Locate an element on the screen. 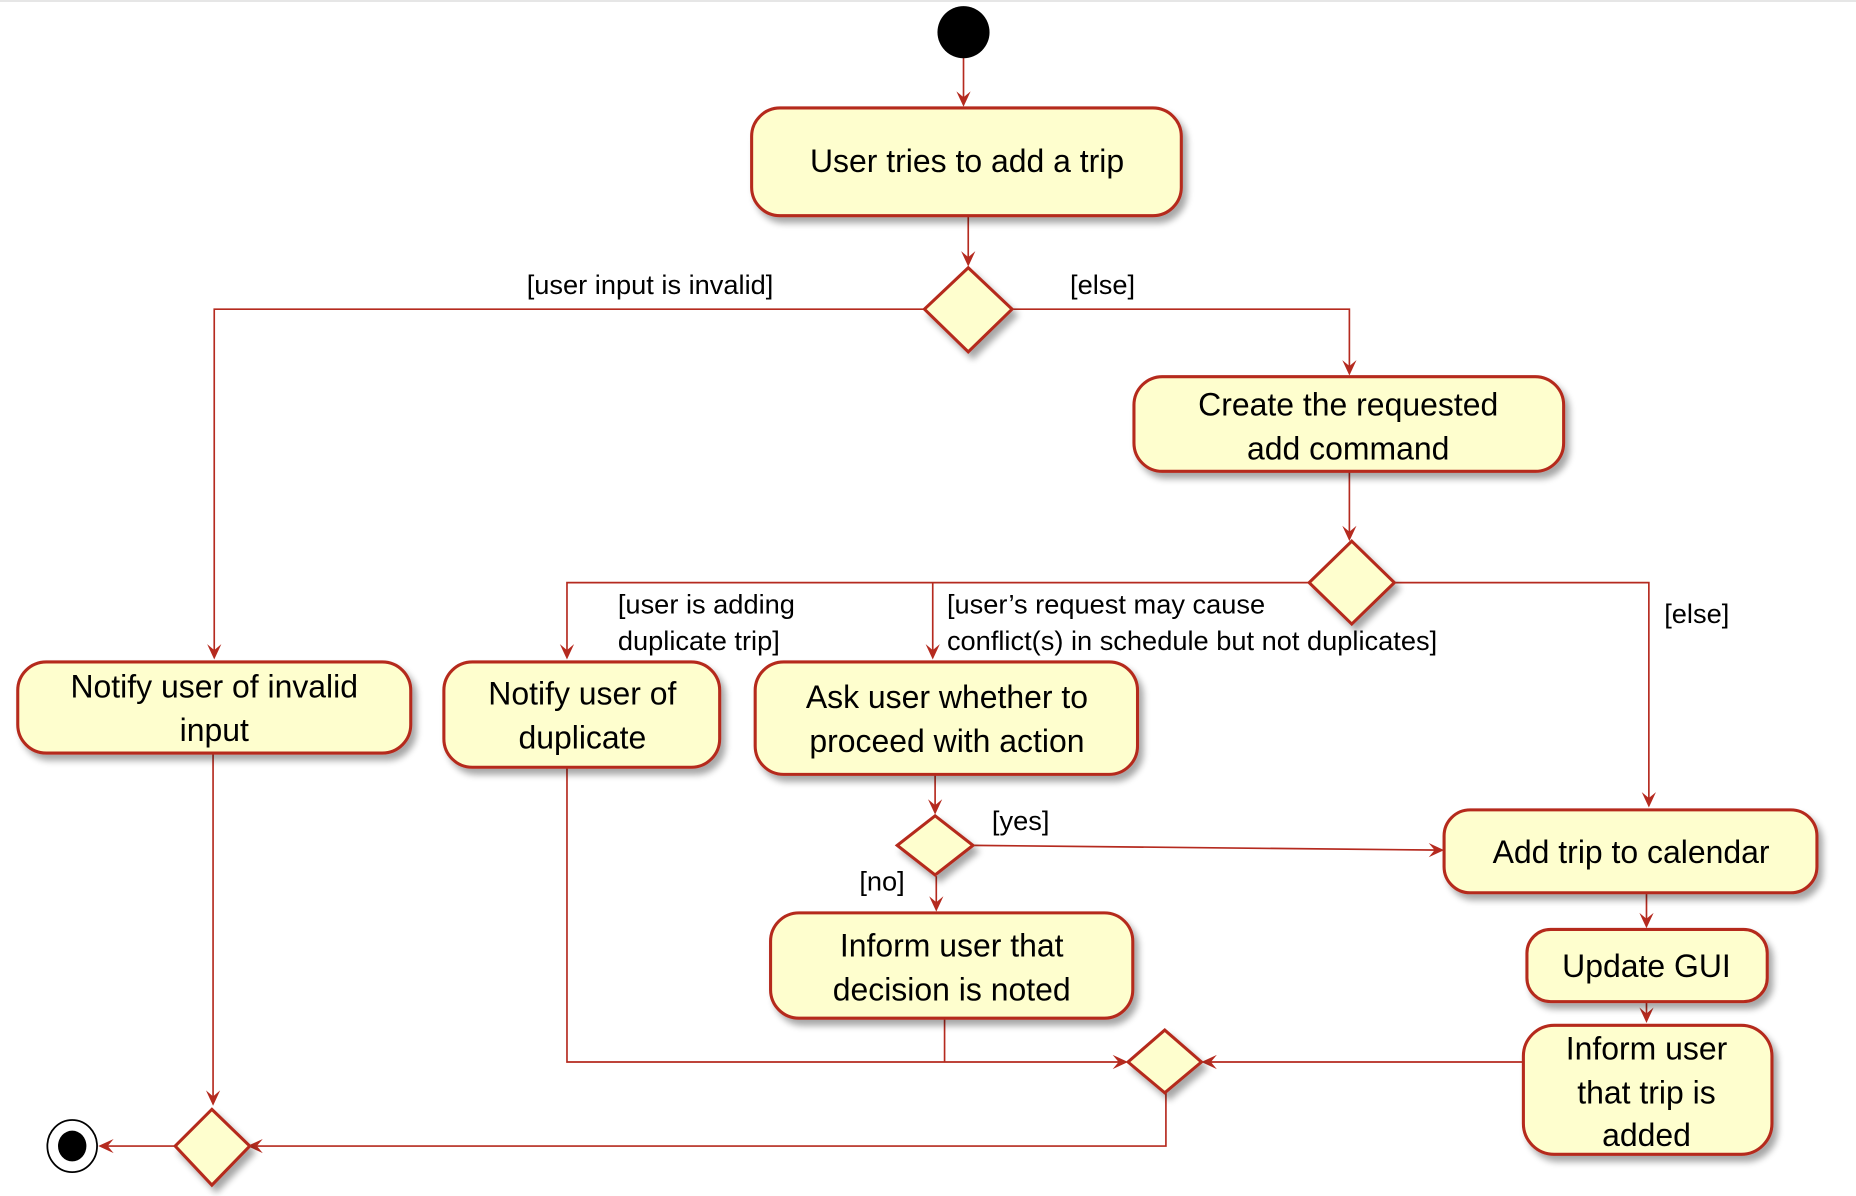 The width and height of the screenshot is (1856, 1196). edge-invalid-branch is located at coordinates (569, 483).